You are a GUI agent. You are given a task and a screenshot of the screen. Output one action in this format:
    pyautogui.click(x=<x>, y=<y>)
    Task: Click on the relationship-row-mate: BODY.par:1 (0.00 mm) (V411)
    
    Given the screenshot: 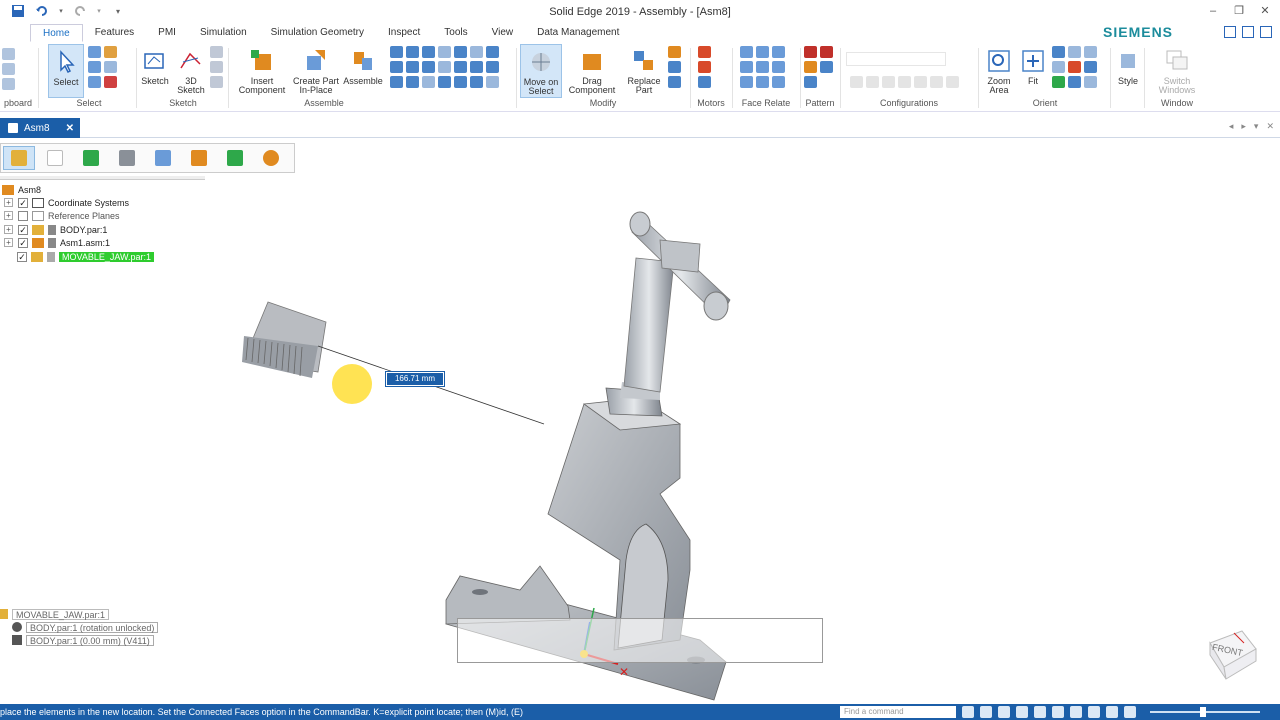 What is the action you would take?
    pyautogui.click(x=83, y=640)
    